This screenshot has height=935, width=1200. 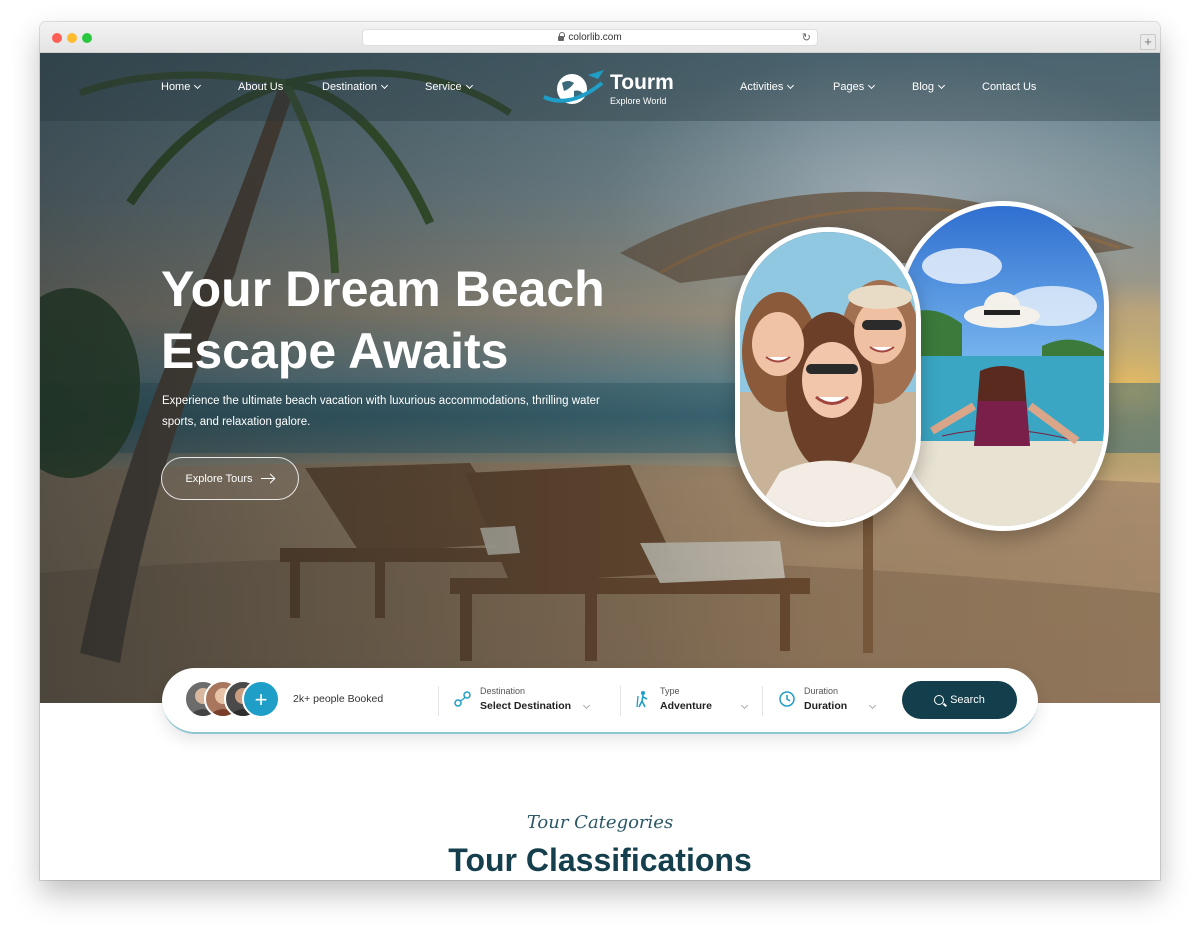 I want to click on nav-item-pages: Pages, so click(x=854, y=87).